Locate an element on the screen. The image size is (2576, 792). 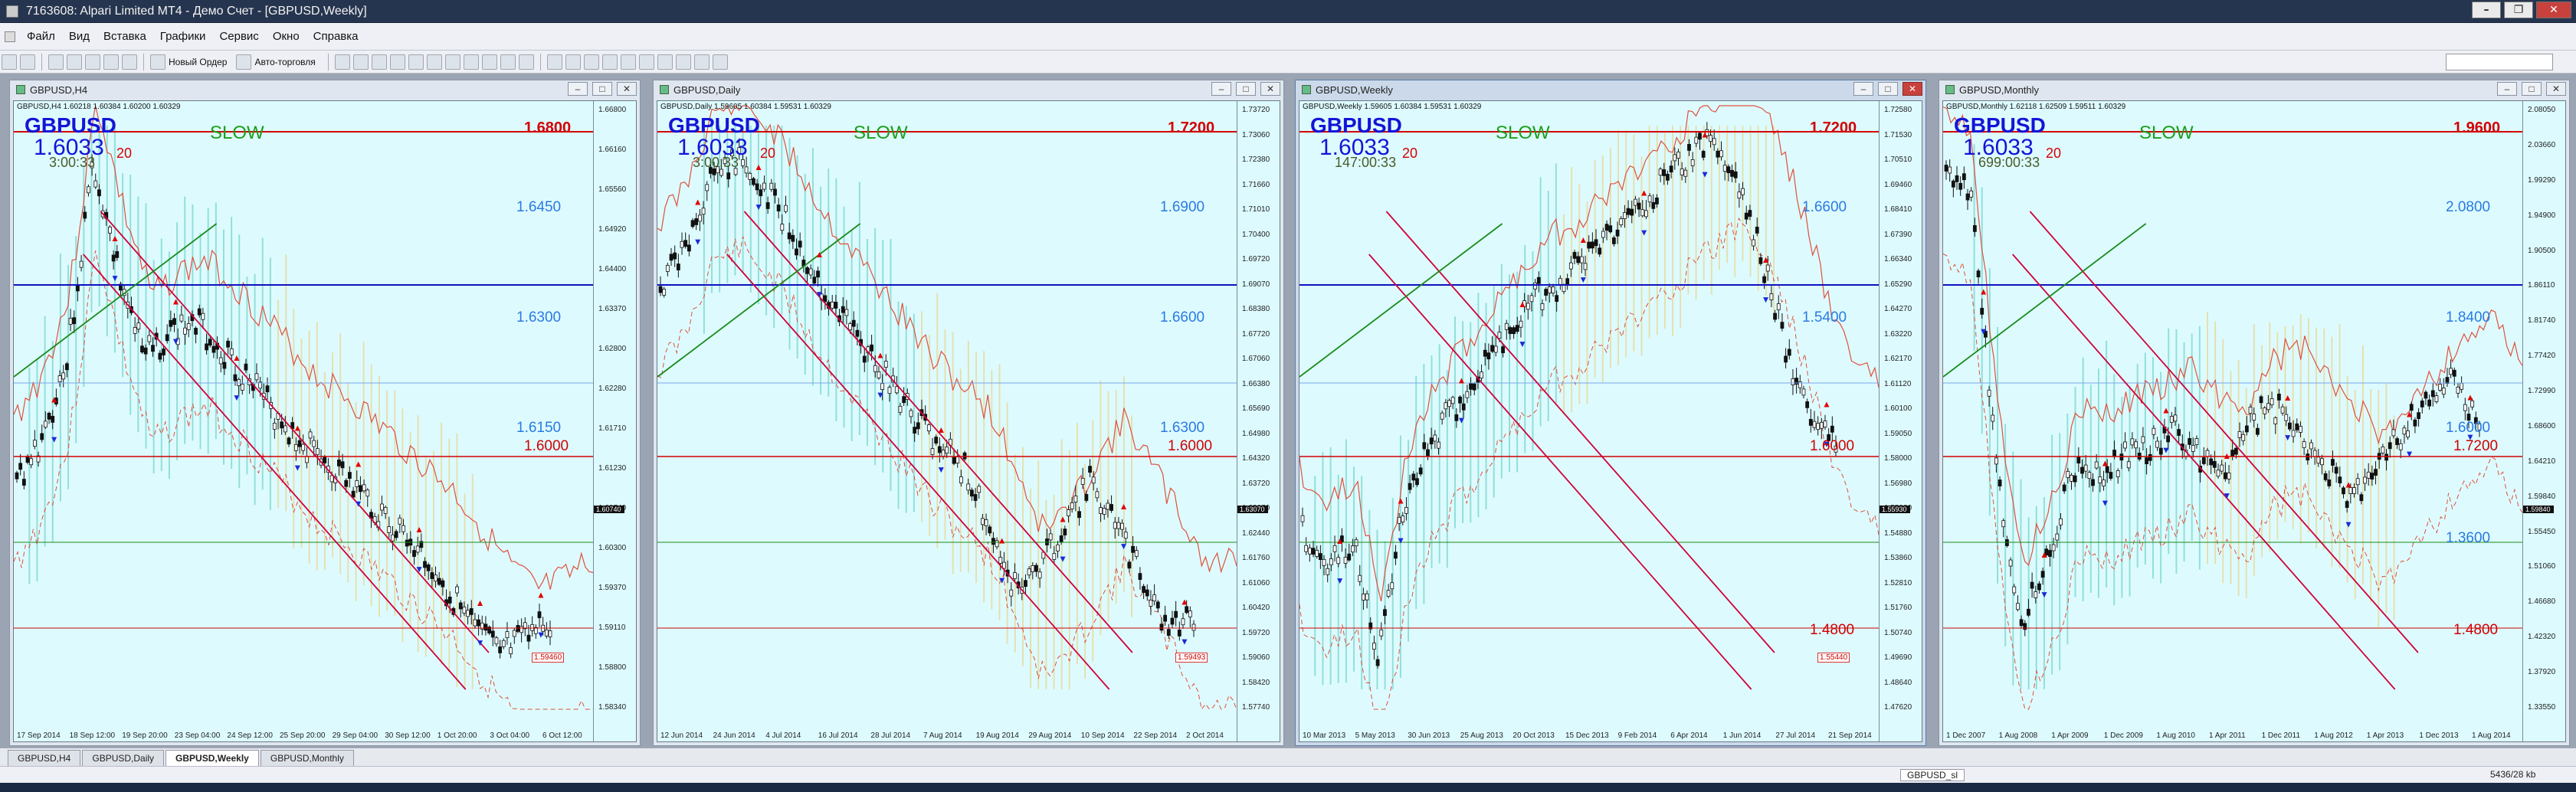
line-chart-icon is located at coordinates (379, 62).